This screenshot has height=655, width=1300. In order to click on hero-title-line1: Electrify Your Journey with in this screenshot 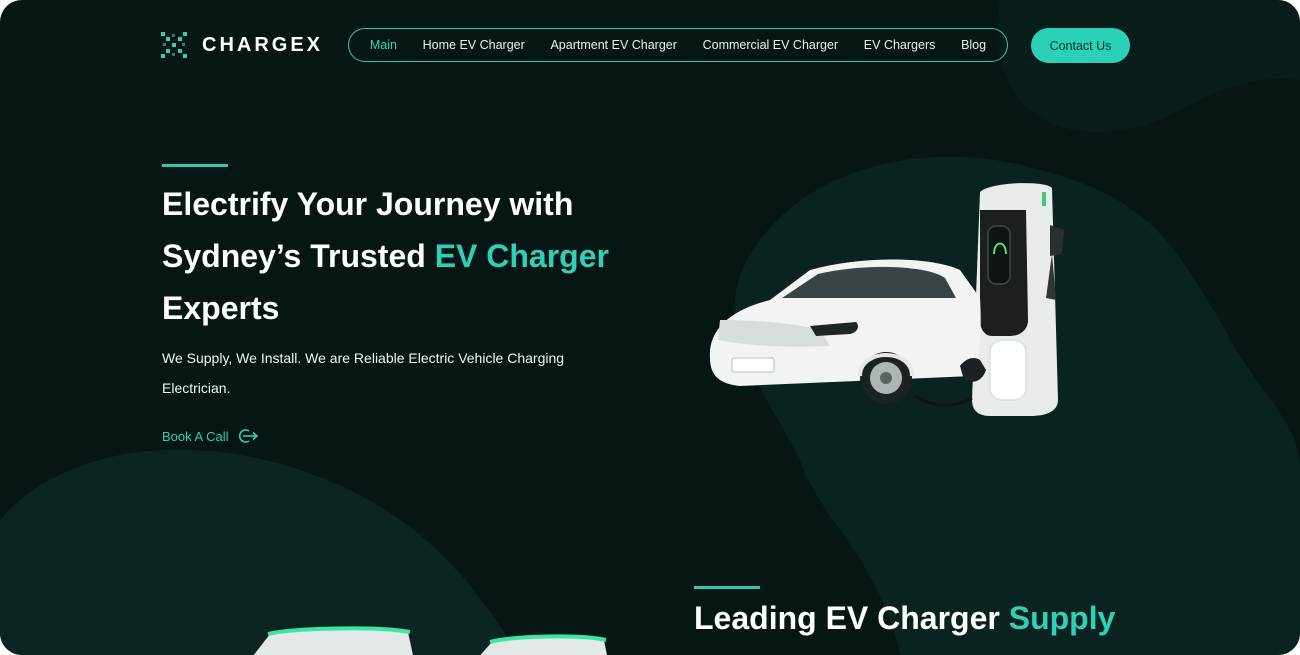, I will do `click(368, 204)`.